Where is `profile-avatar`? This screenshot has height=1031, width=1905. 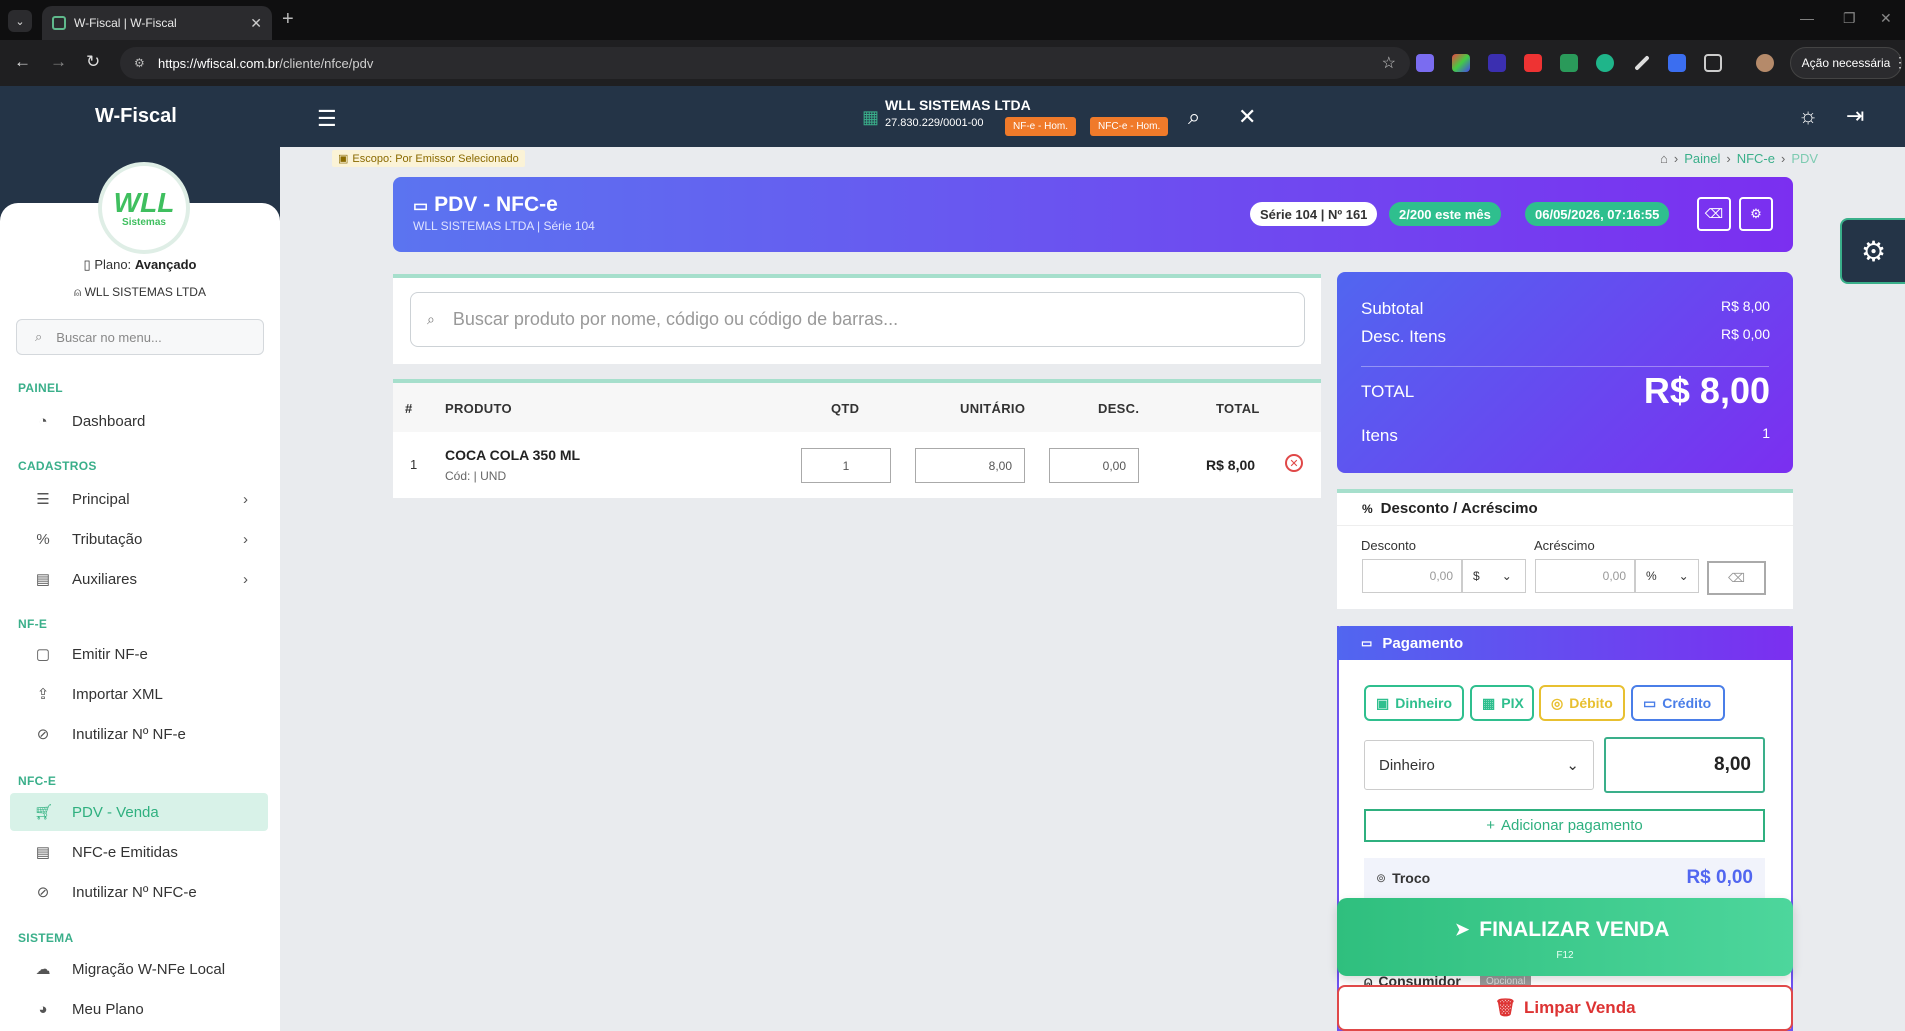
profile-avatar is located at coordinates (1765, 63).